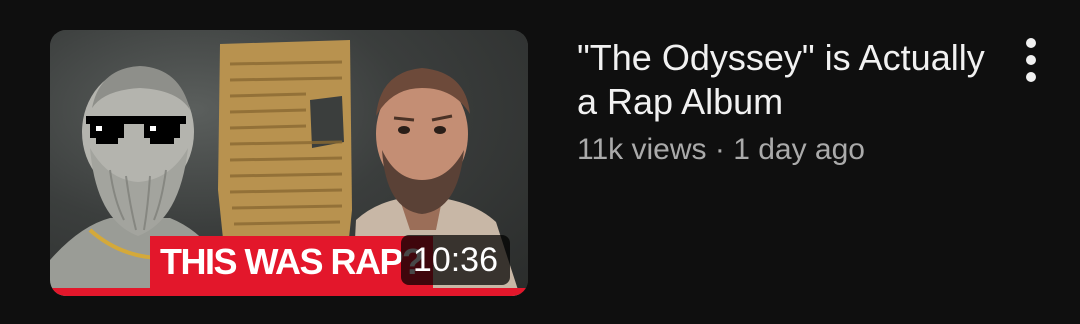 Image resolution: width=1080 pixels, height=324 pixels. What do you see at coordinates (289, 292) in the screenshot?
I see `watch-progress-bar` at bounding box center [289, 292].